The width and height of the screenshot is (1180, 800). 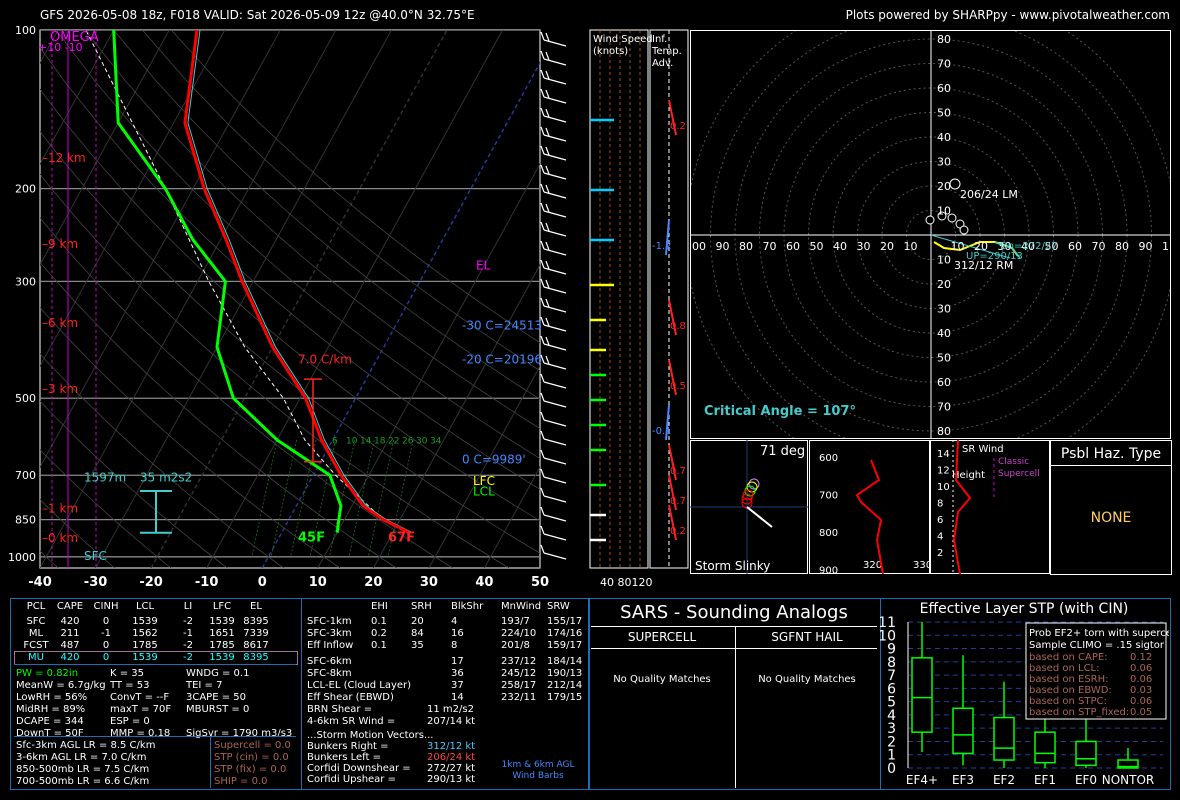 I want to click on sfc-dew-label: 45F, so click(x=311, y=537).